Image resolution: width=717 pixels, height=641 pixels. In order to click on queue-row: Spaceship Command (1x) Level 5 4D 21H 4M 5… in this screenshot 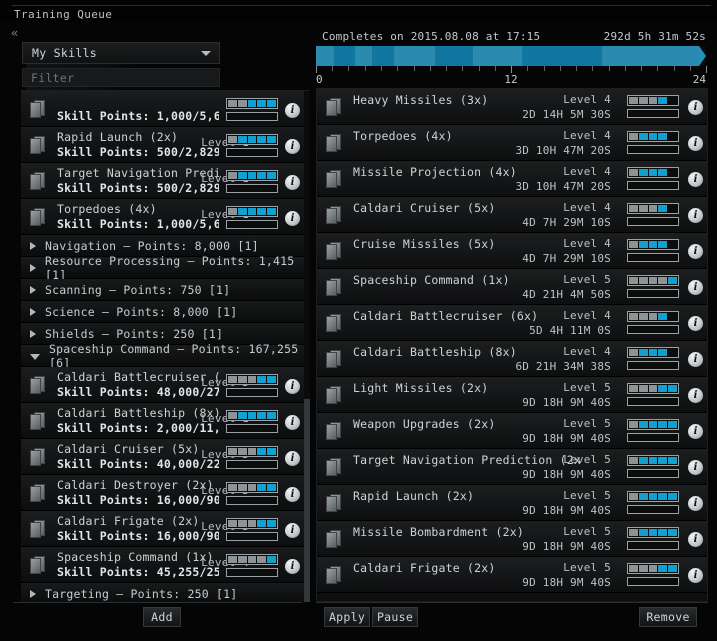, I will do `click(512, 287)`.